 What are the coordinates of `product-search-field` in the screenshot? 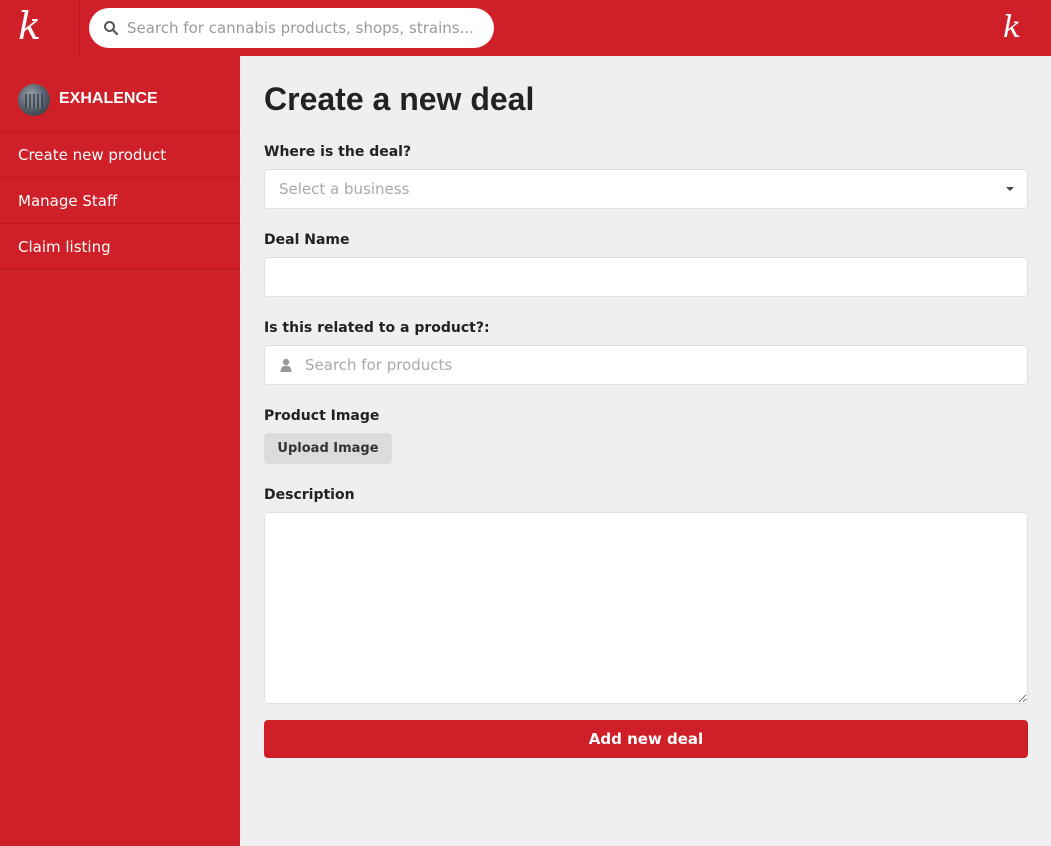 It's located at (646, 365).